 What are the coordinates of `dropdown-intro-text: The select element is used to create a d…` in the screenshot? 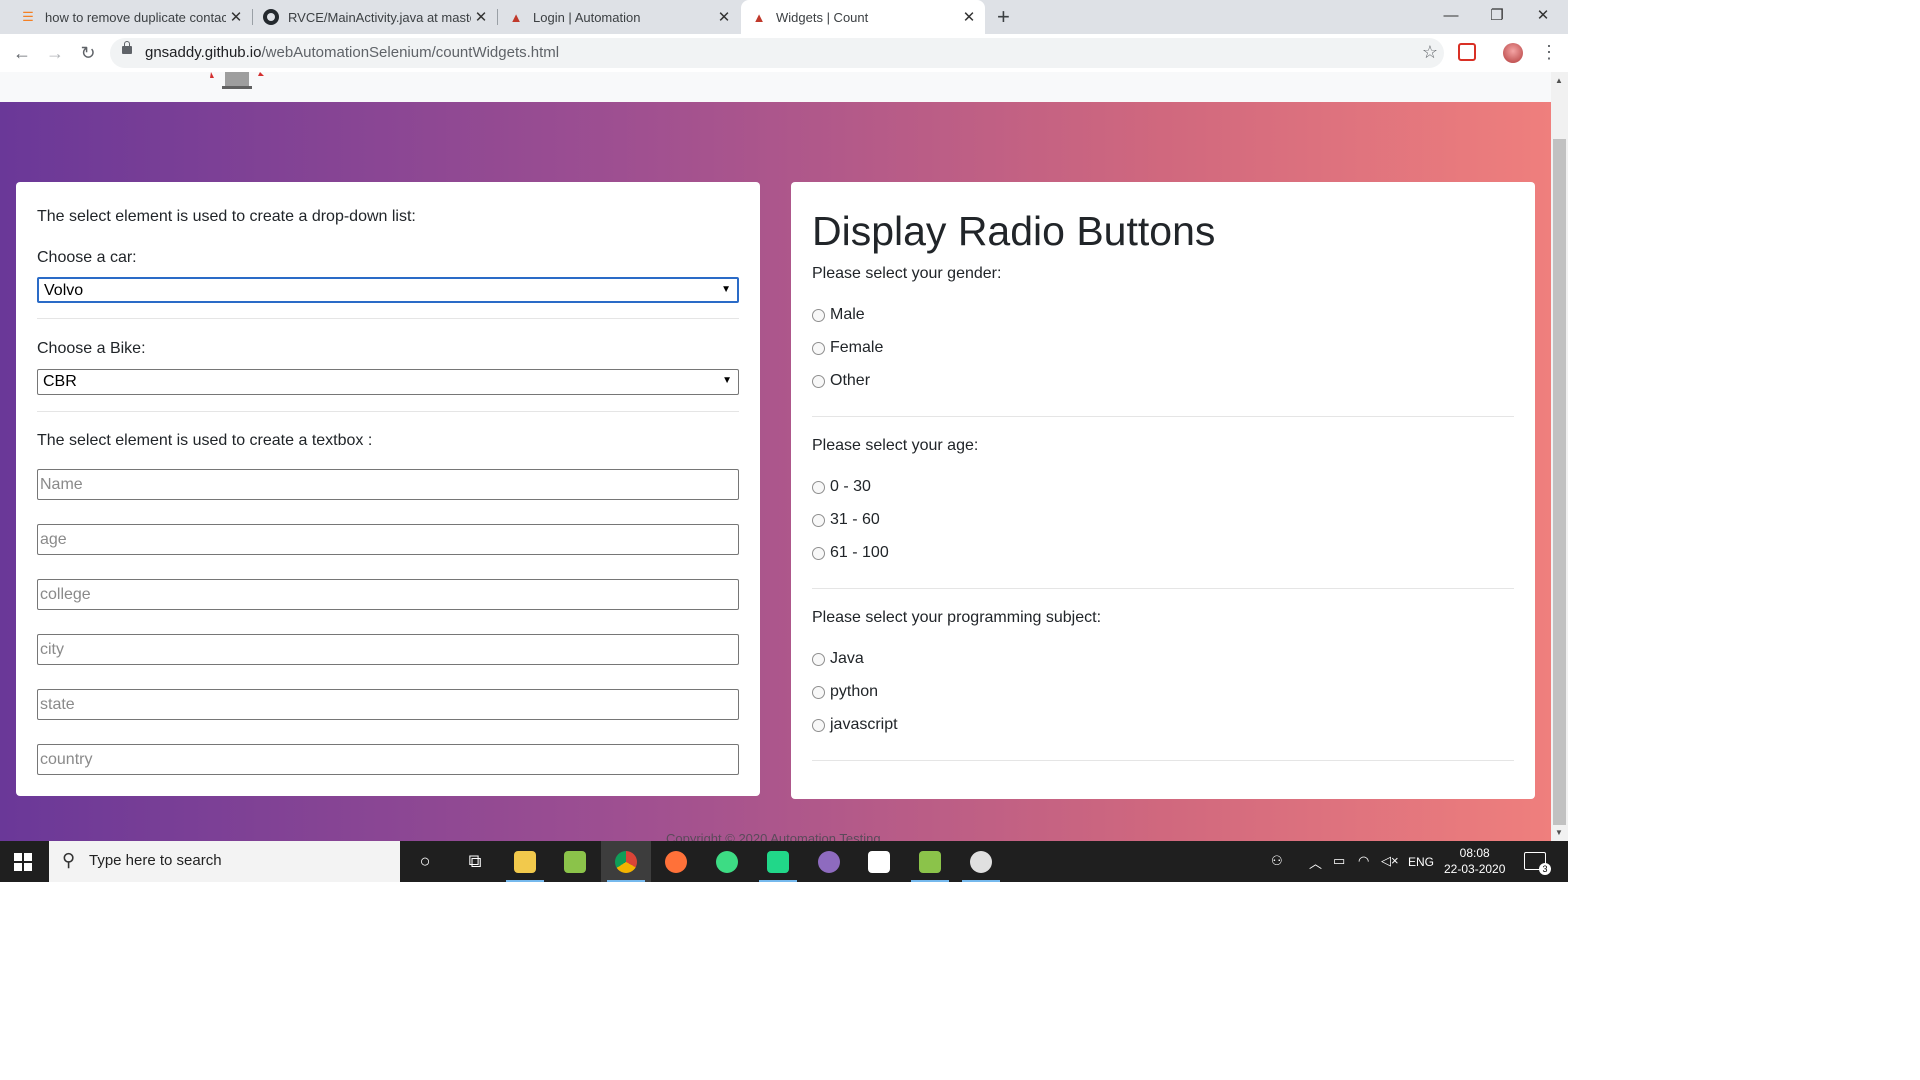 It's located at (226, 216).